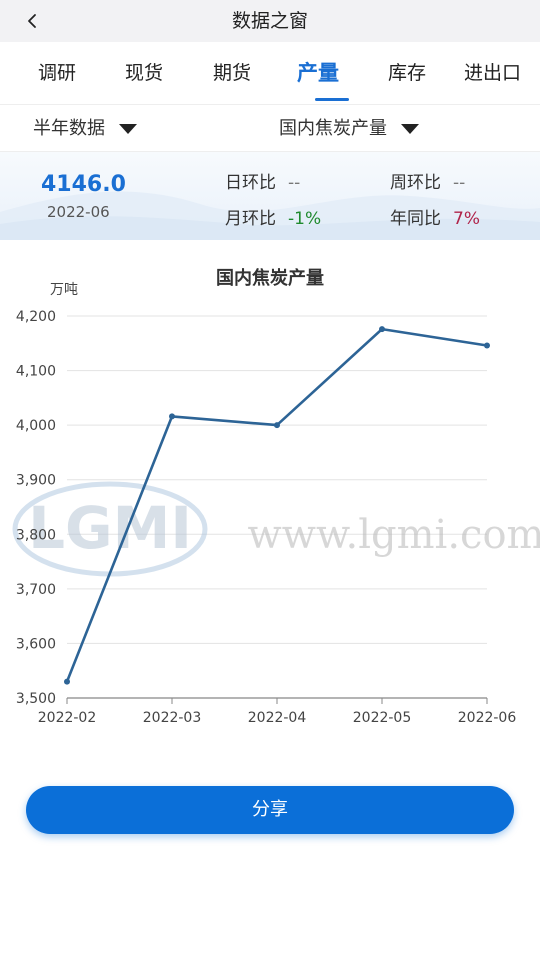  Describe the element at coordinates (83, 184) in the screenshot. I see `latest-value: 4146.0` at that location.